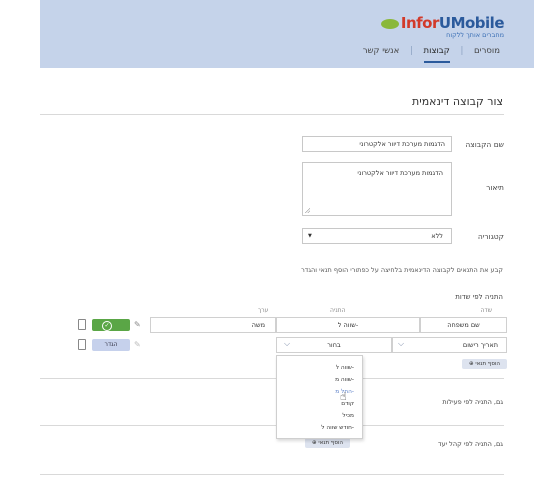 This screenshot has height=480, width=534. I want to click on dropdown-option: שווה ל-, so click(345, 368).